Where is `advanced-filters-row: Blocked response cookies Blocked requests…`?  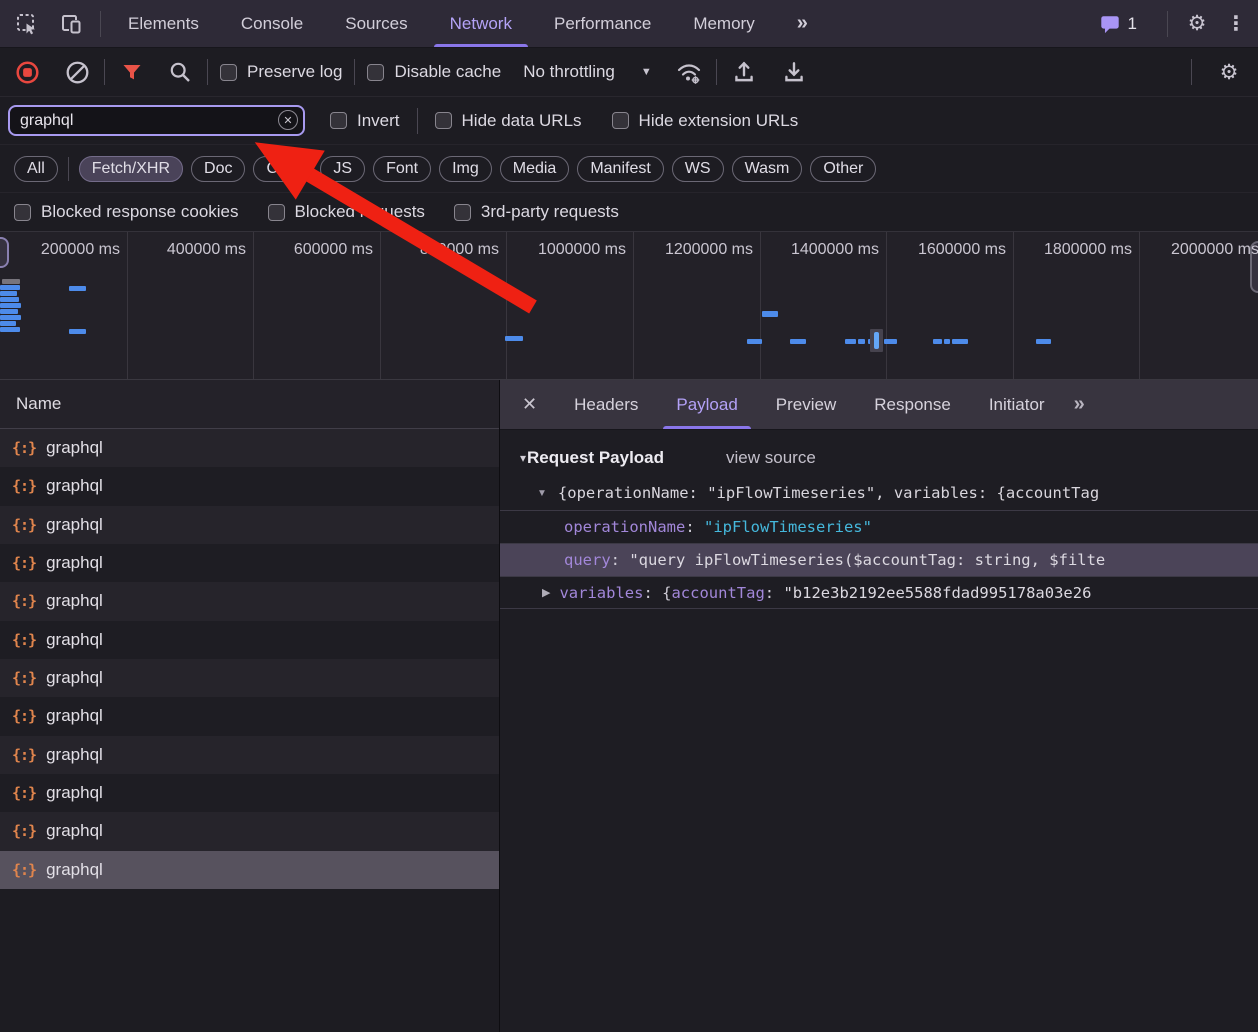
advanced-filters-row: Blocked response cookies Blocked requests… is located at coordinates (629, 212).